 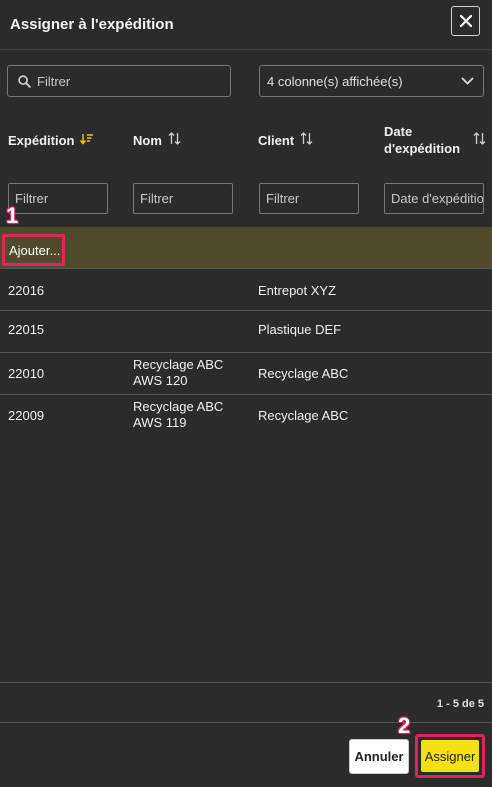 I want to click on cell-expedition: 22015, so click(x=26, y=329).